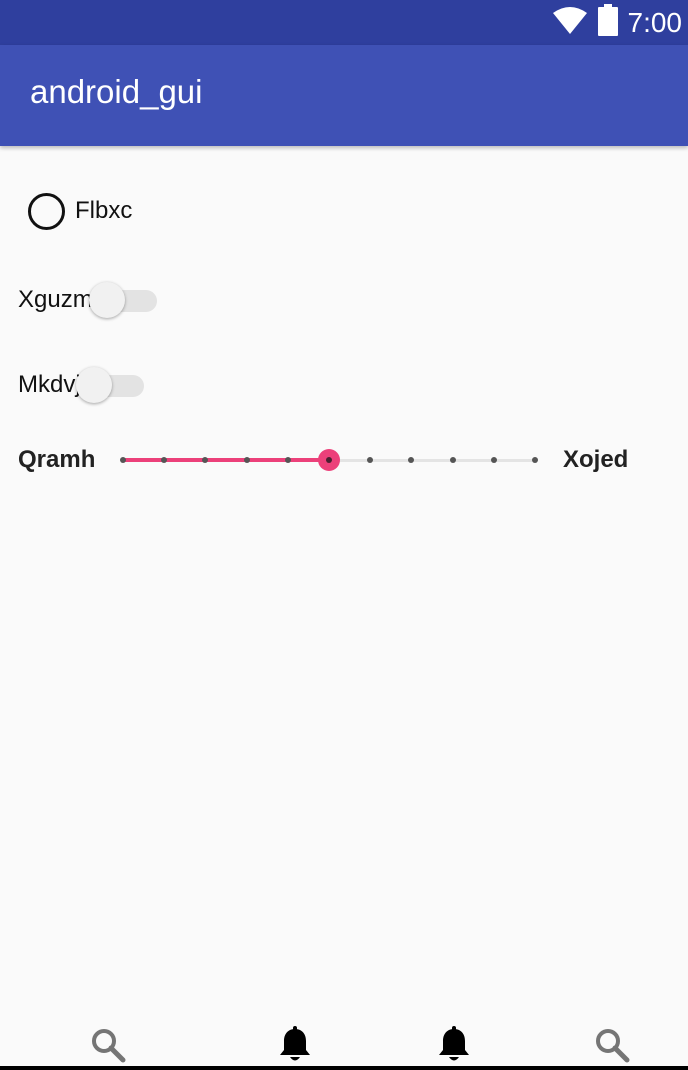 This screenshot has width=688, height=1070. I want to click on slider-thumb-dot, so click(329, 460).